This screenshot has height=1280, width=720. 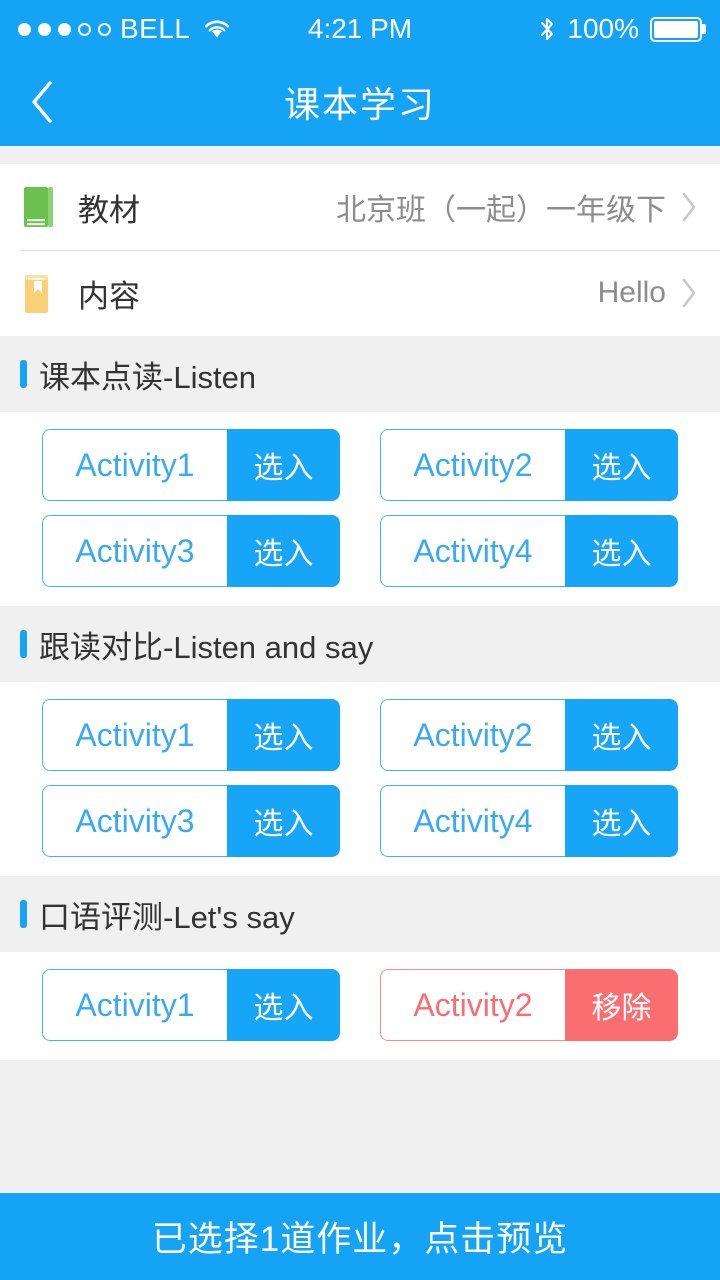 What do you see at coordinates (621, 1005) in the screenshot?
I see `activity-remove-button: 移除` at bounding box center [621, 1005].